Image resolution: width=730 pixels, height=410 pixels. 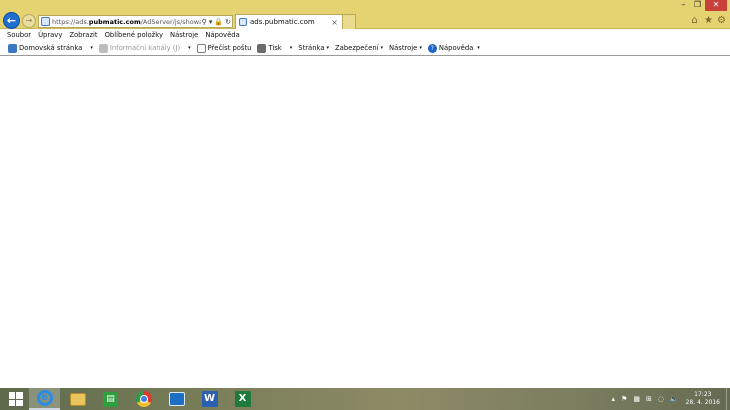 What do you see at coordinates (218, 22) in the screenshot?
I see `lock-icon: 🔒` at bounding box center [218, 22].